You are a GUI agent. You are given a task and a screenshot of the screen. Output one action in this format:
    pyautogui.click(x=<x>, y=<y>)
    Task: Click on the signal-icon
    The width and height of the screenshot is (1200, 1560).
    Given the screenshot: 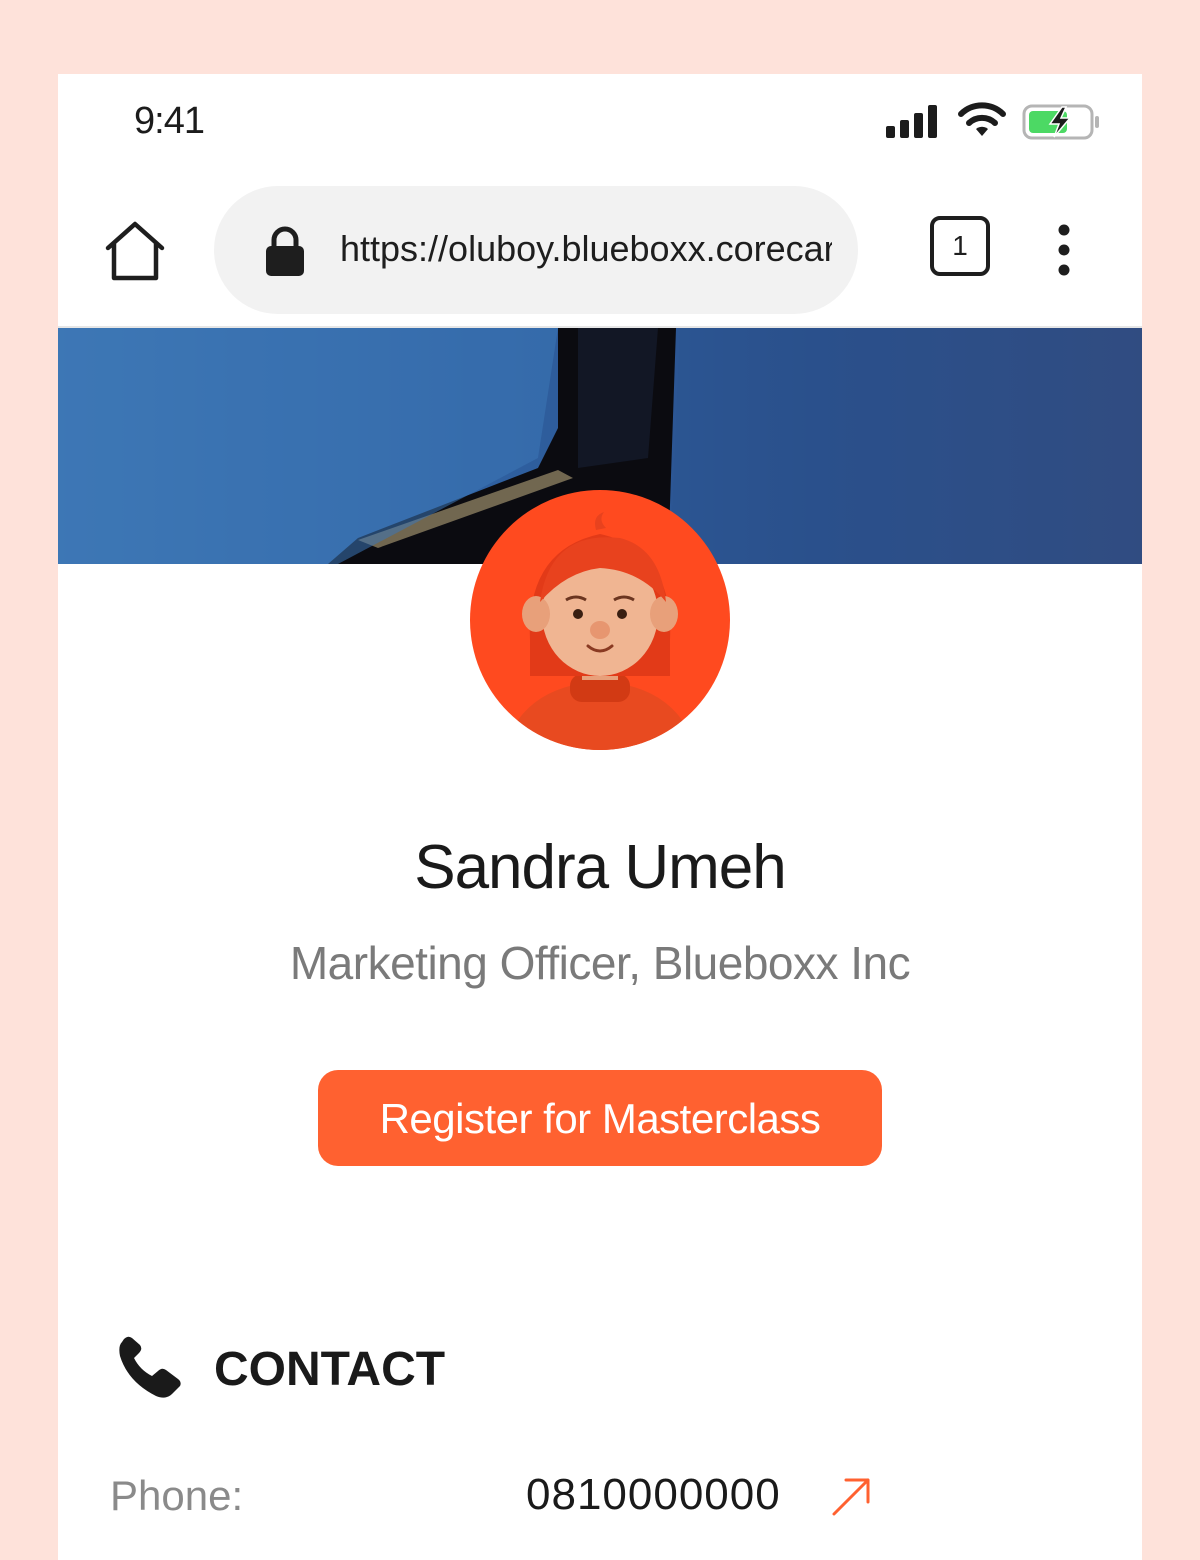 What is the action you would take?
    pyautogui.click(x=911, y=121)
    